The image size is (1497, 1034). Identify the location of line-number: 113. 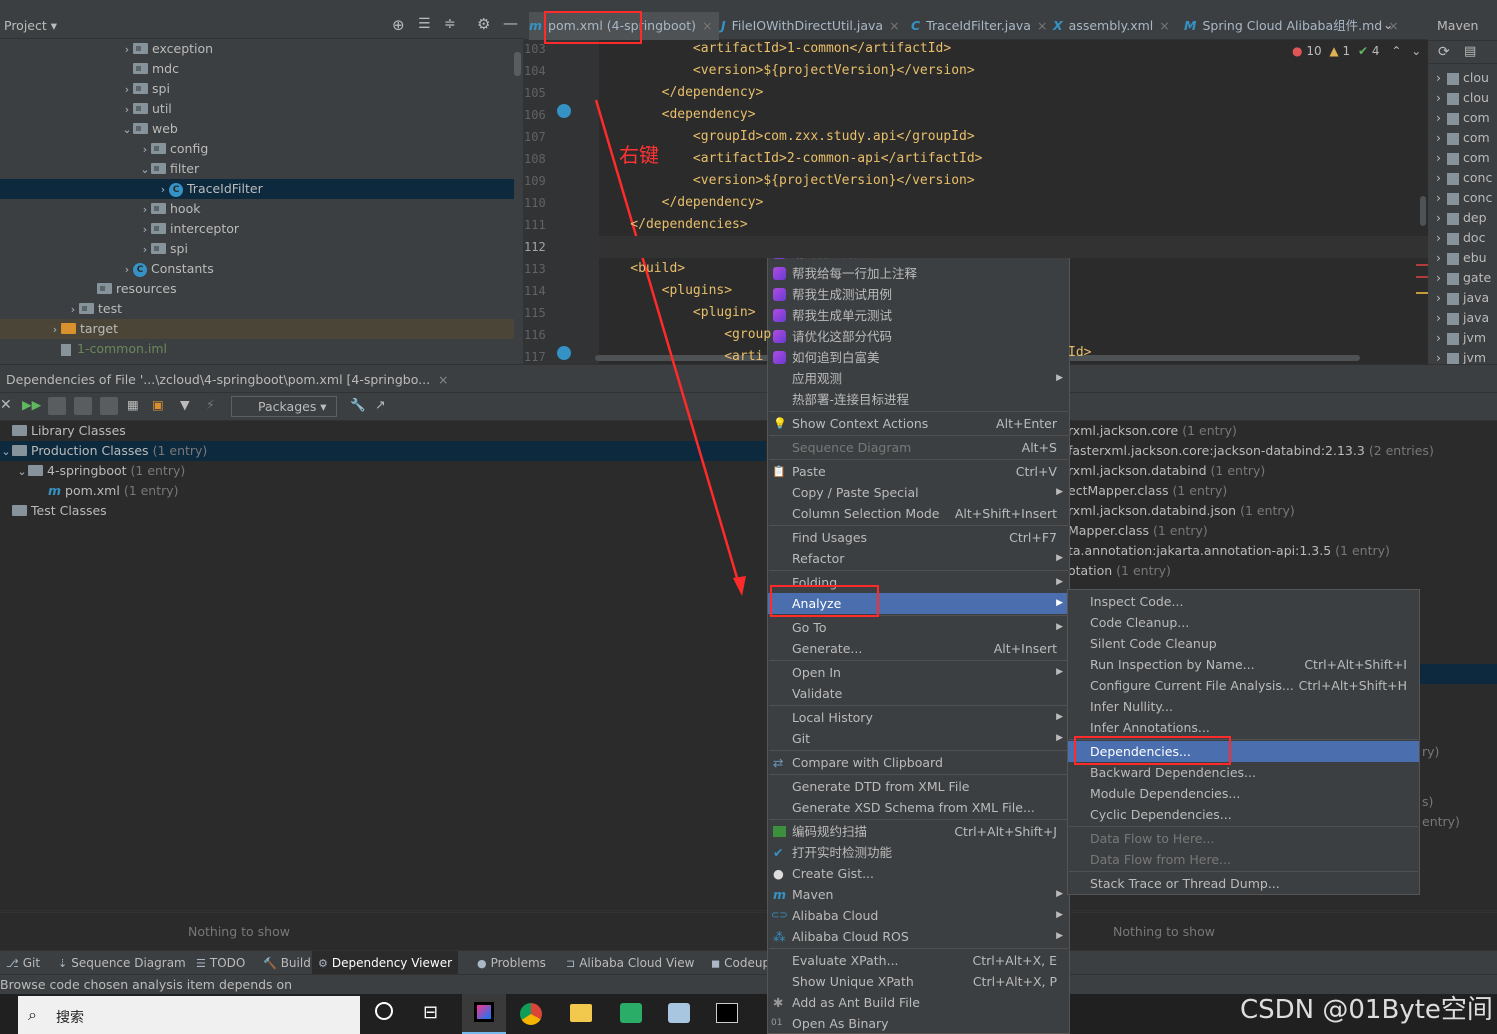
(535, 269).